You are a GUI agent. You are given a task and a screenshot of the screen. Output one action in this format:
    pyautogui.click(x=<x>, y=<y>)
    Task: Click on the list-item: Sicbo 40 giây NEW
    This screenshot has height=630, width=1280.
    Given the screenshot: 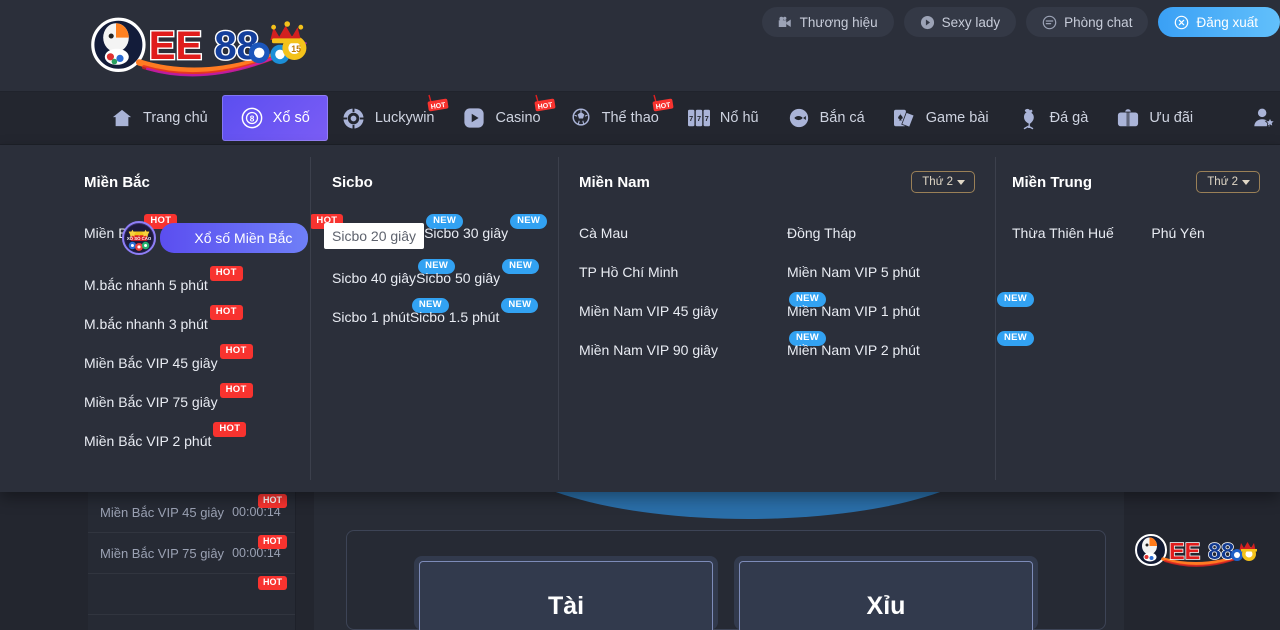 What is the action you would take?
    pyautogui.click(x=394, y=273)
    